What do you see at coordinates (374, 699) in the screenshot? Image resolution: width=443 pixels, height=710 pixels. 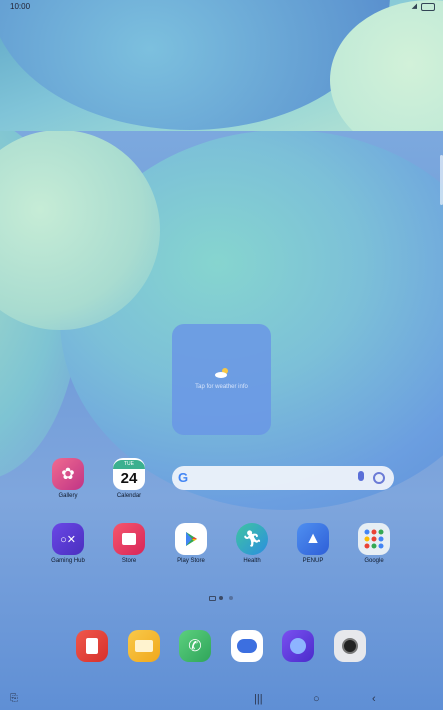 I see `back-button: ‹` at bounding box center [374, 699].